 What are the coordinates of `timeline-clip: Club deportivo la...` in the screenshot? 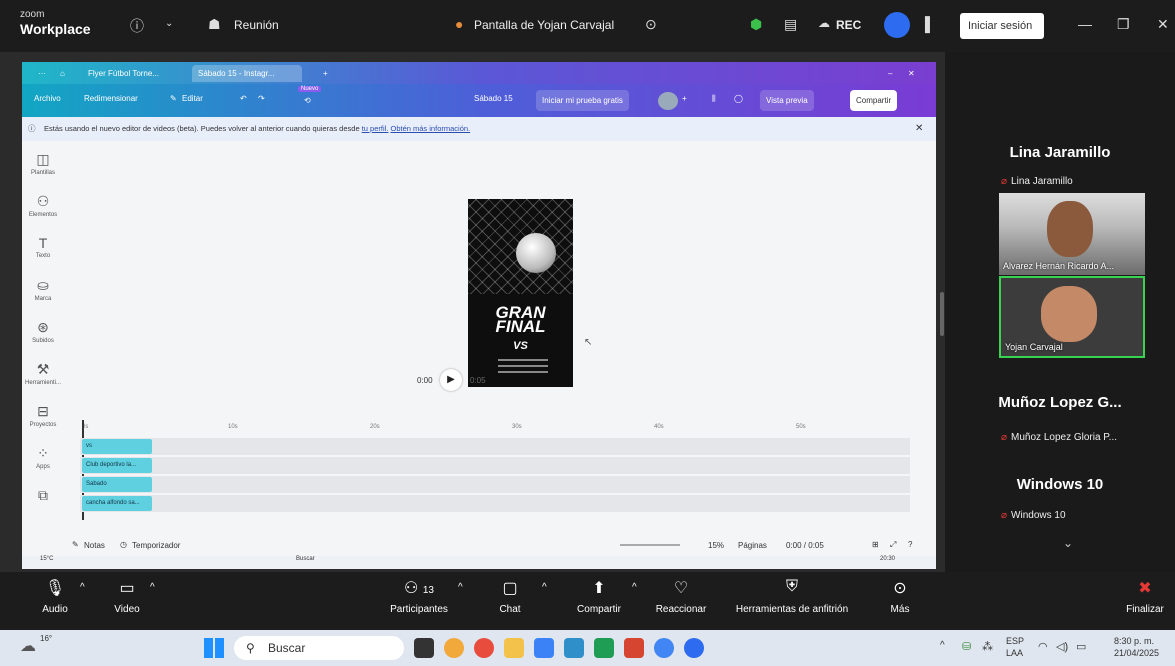 It's located at (117, 465).